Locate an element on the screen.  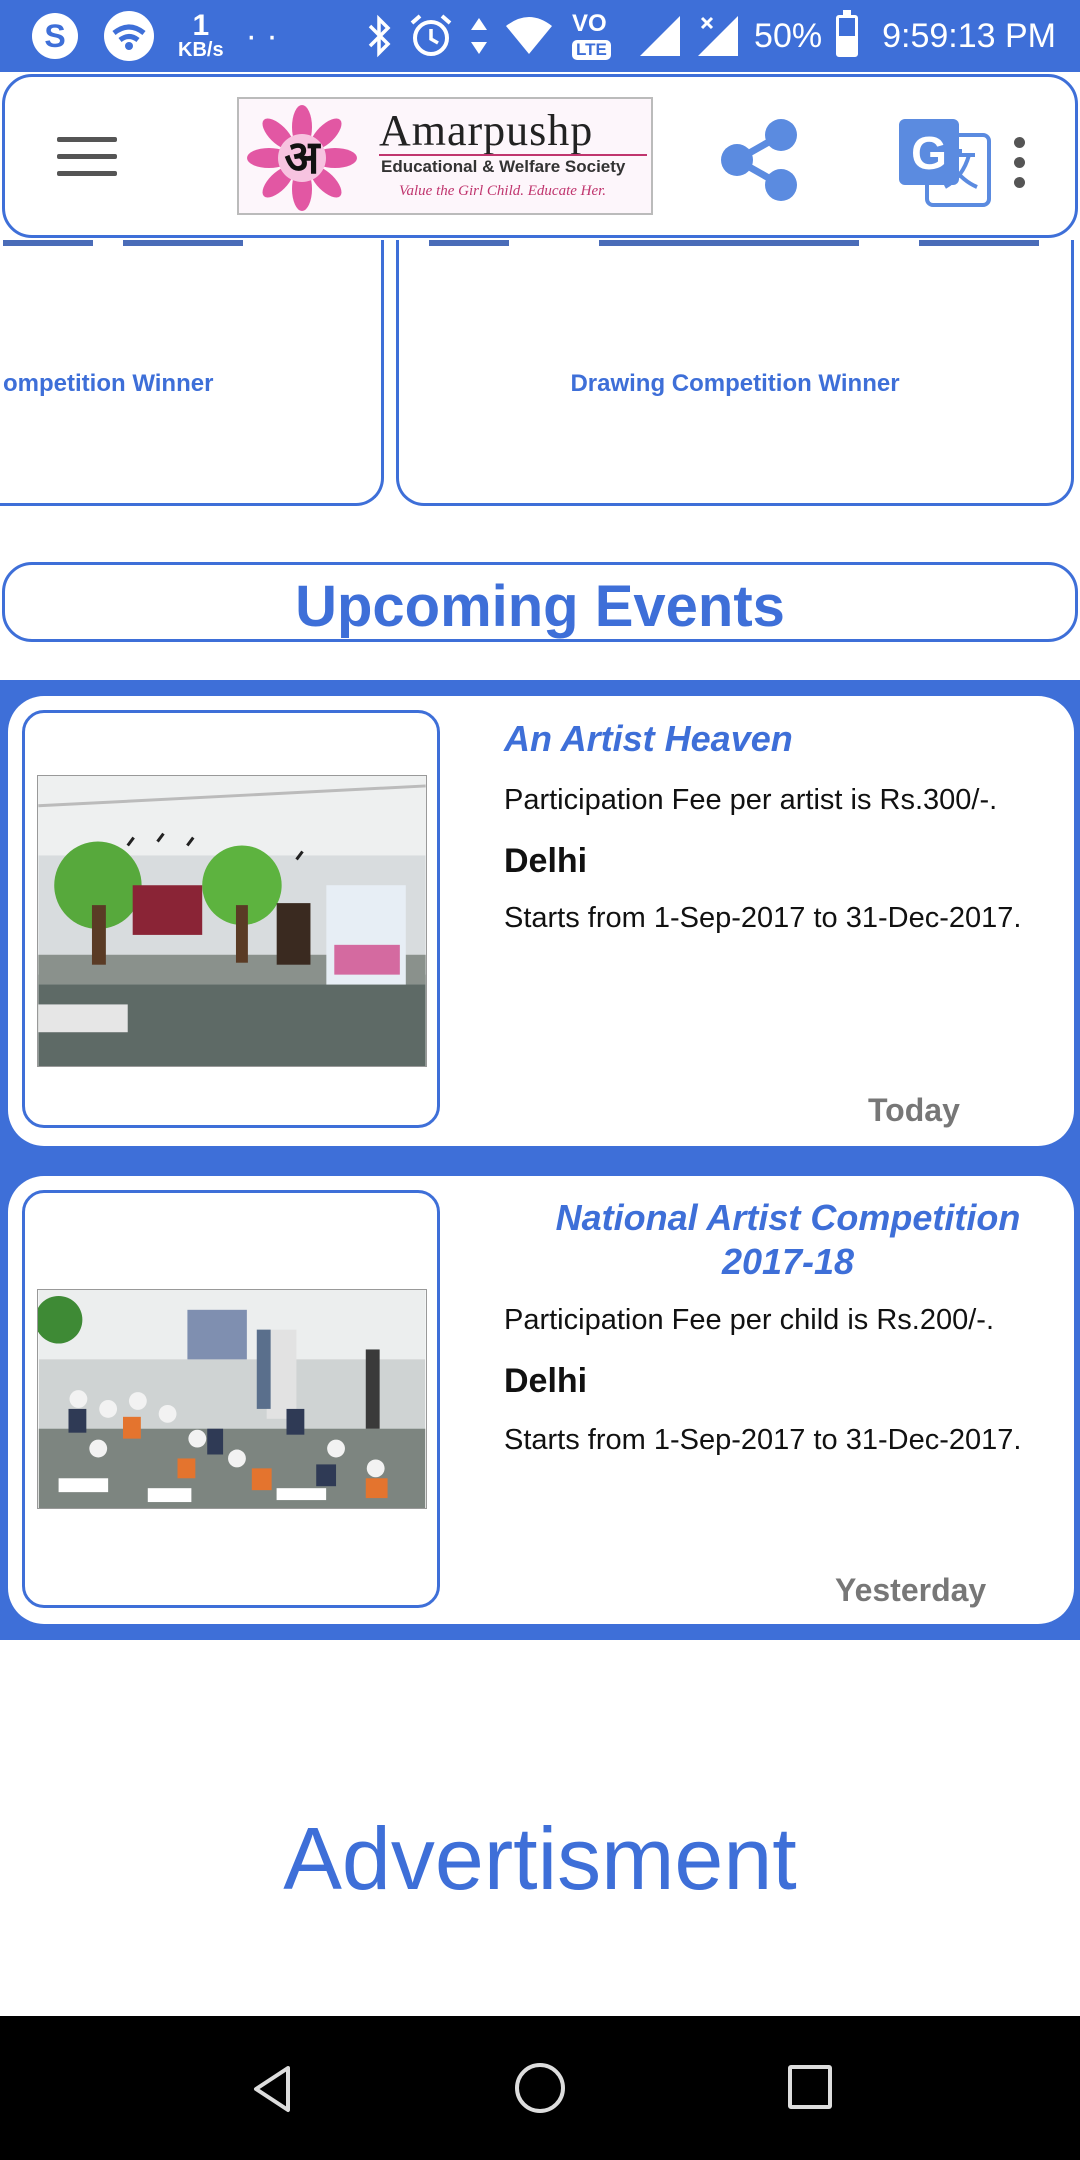
lotus-logo-icon: अ is located at coordinates (302, 158).